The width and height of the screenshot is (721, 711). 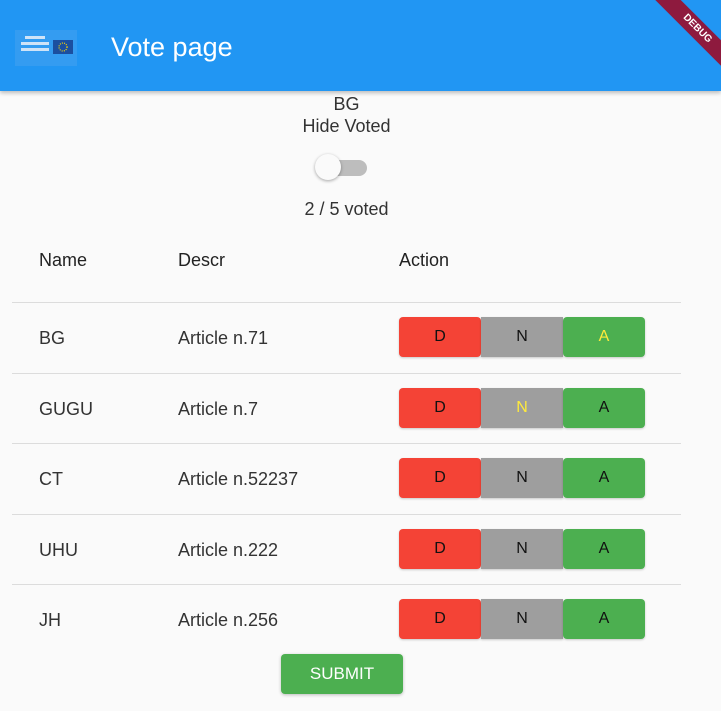 I want to click on table-row: UHU Article n.222 D N A, so click(x=346, y=549).